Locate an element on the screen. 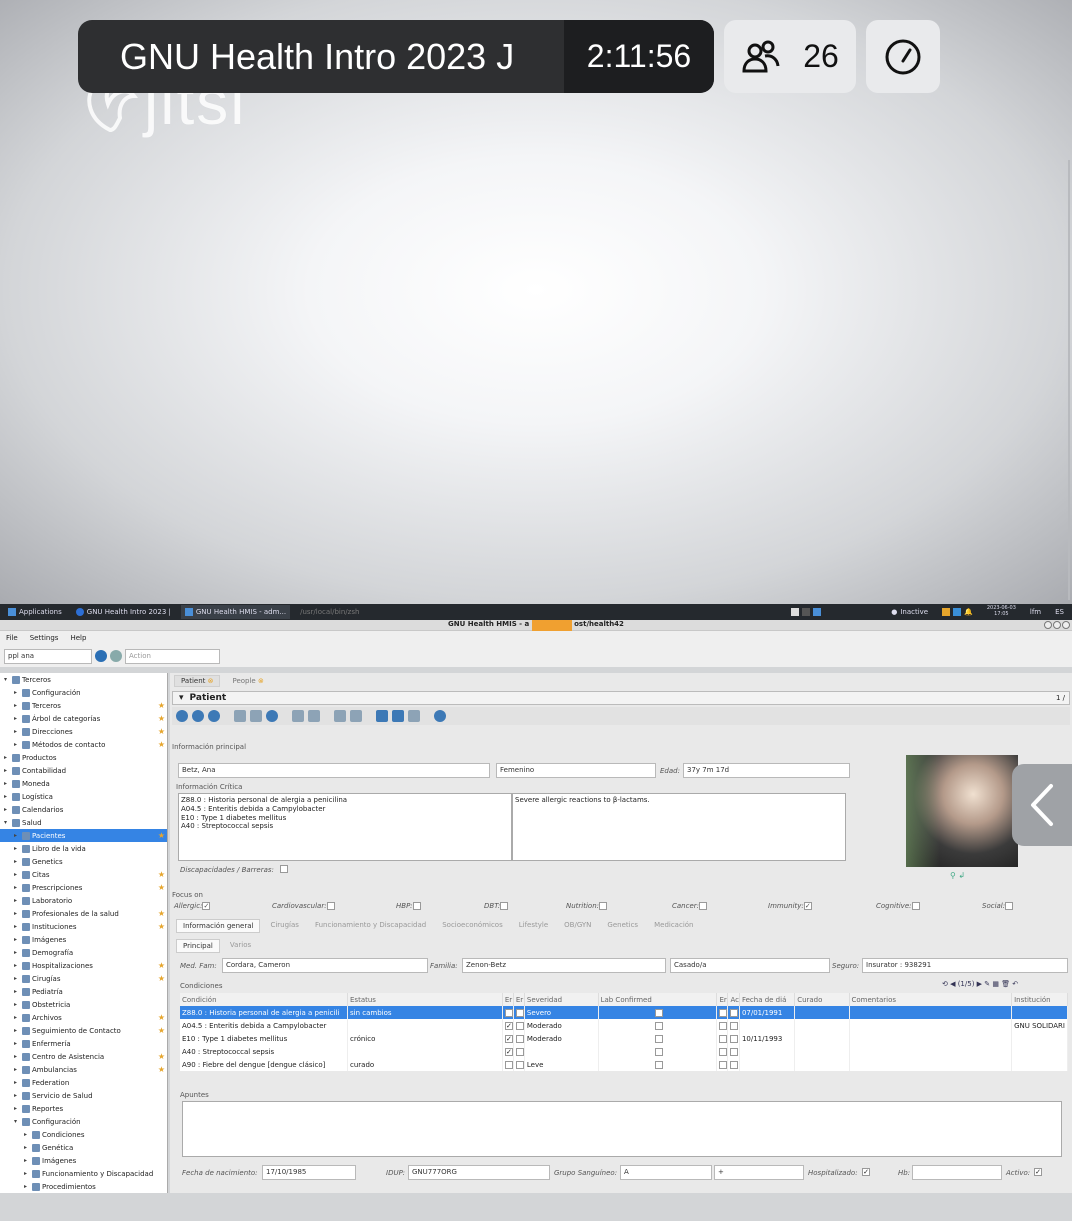 Image resolution: width=1072 pixels, height=1221 pixels. photo-actions-icon: ⚲ ↲ is located at coordinates (957, 875).